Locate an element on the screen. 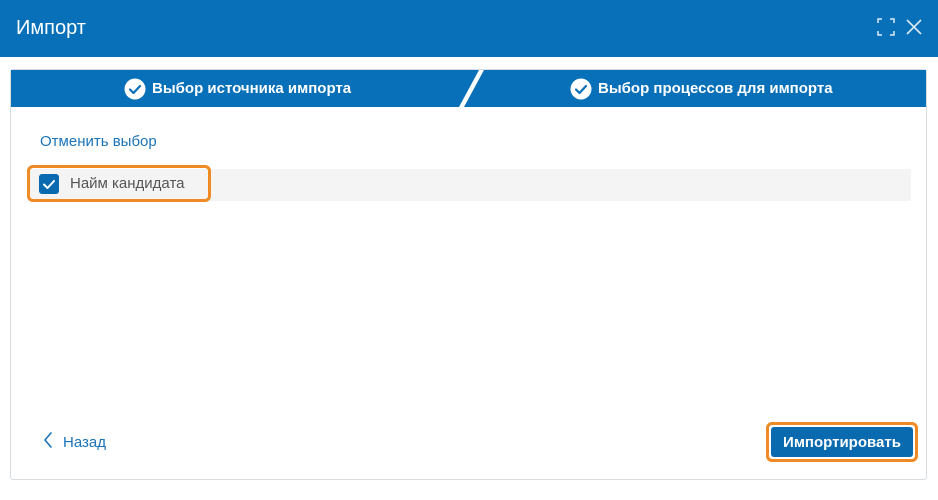 Image resolution: width=938 pixels, height=500 pixels. step-select-source: Выбор источника импорта is located at coordinates (237, 88).